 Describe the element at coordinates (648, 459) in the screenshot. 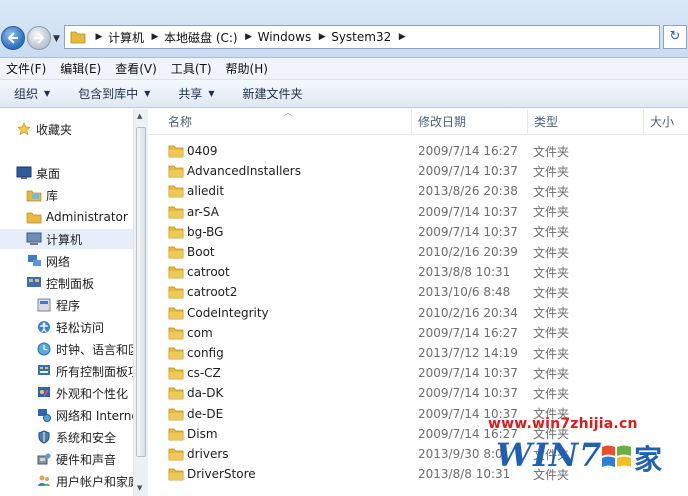

I see `watermark-jia: 家` at that location.